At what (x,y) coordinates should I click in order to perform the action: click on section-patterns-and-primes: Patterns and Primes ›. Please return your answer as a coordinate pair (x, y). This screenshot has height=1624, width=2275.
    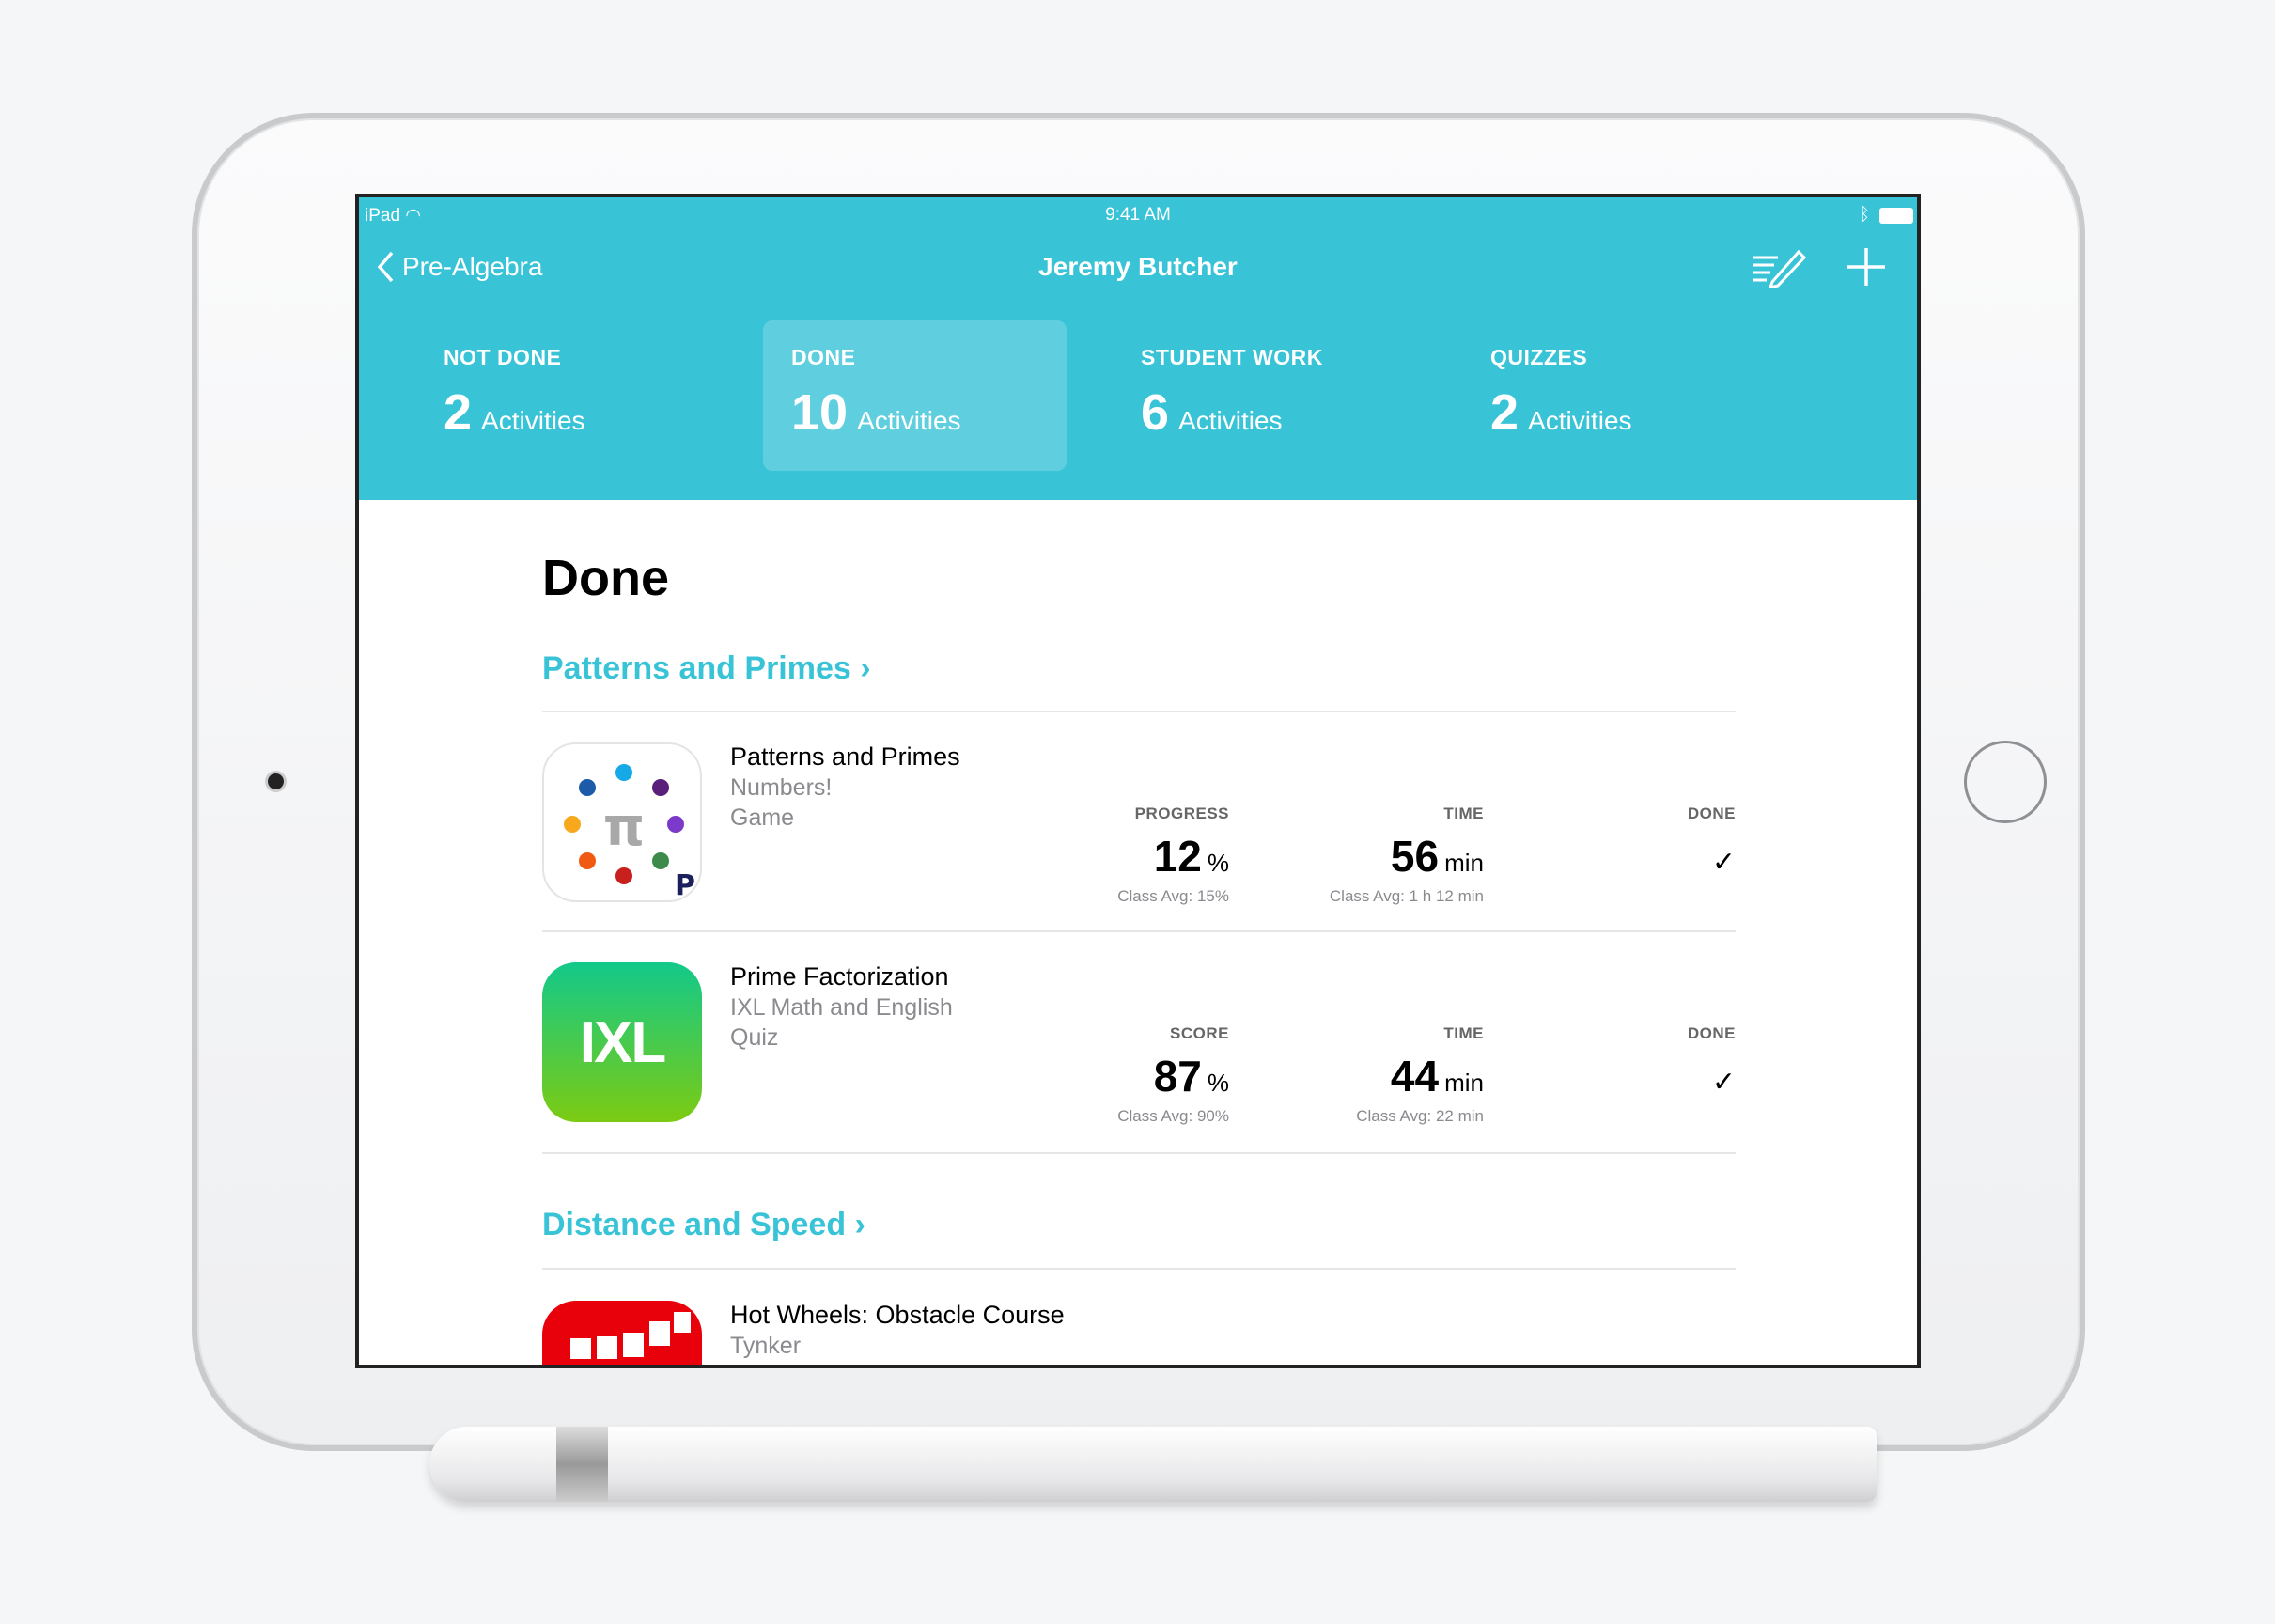
    Looking at the image, I should click on (706, 668).